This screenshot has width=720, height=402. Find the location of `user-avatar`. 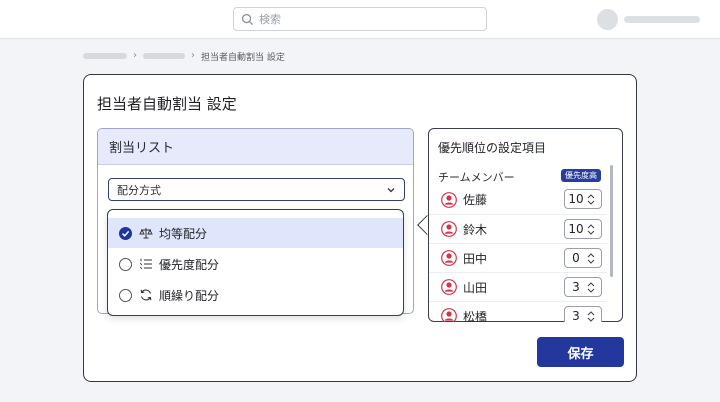

user-avatar is located at coordinates (607, 19).